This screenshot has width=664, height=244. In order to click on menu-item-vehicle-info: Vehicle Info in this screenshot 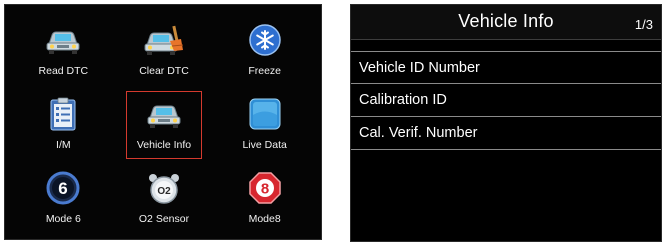, I will do `click(164, 124)`.